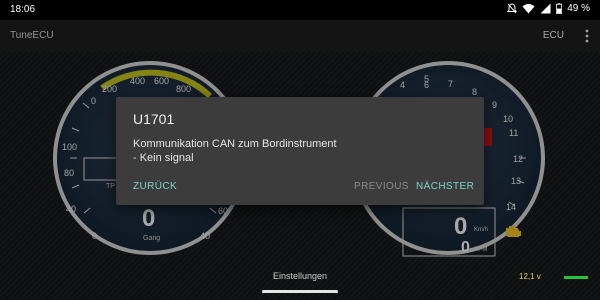 Image resolution: width=600 pixels, height=300 pixels. I want to click on mute-icon, so click(512, 8).